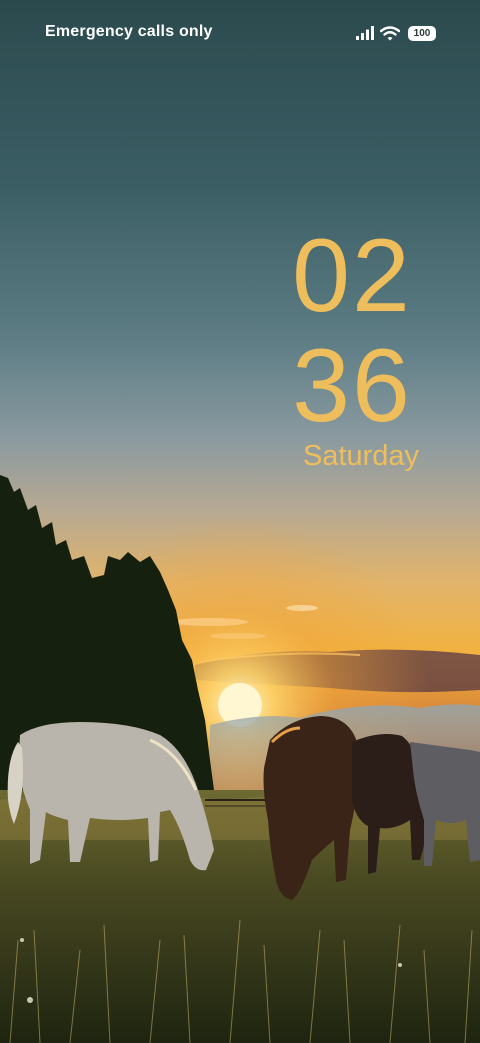 This screenshot has width=480, height=1043. I want to click on lock-screen-clock: 02 36, so click(352, 331).